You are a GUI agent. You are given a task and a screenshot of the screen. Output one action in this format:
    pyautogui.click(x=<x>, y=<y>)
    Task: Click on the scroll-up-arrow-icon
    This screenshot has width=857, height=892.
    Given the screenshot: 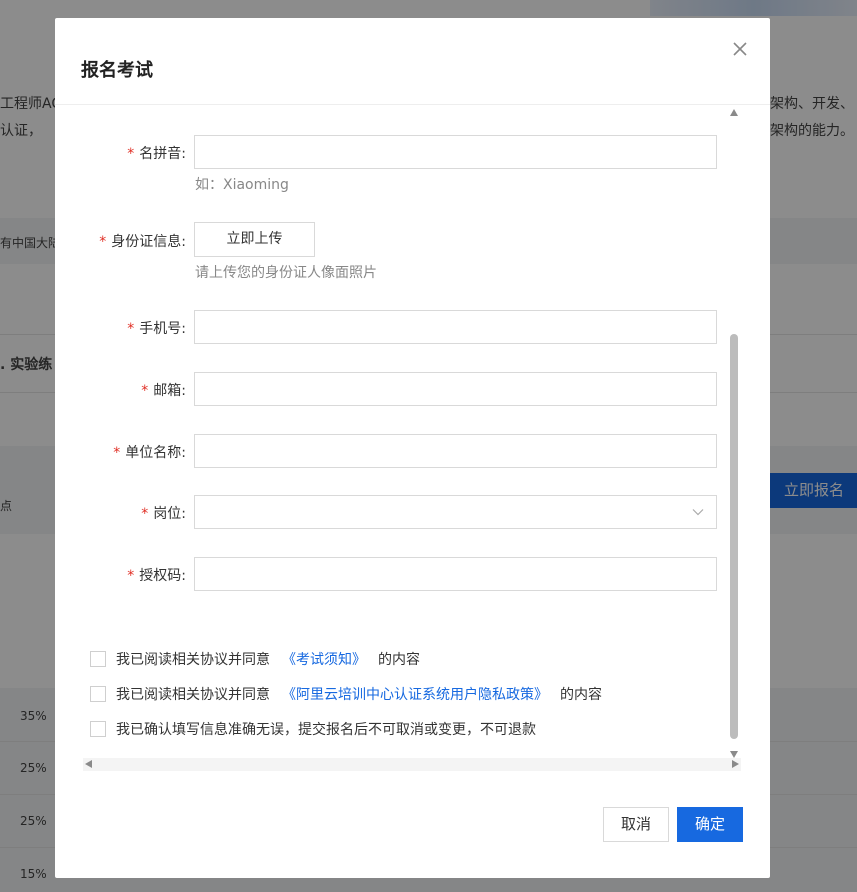 What is the action you would take?
    pyautogui.click(x=734, y=112)
    